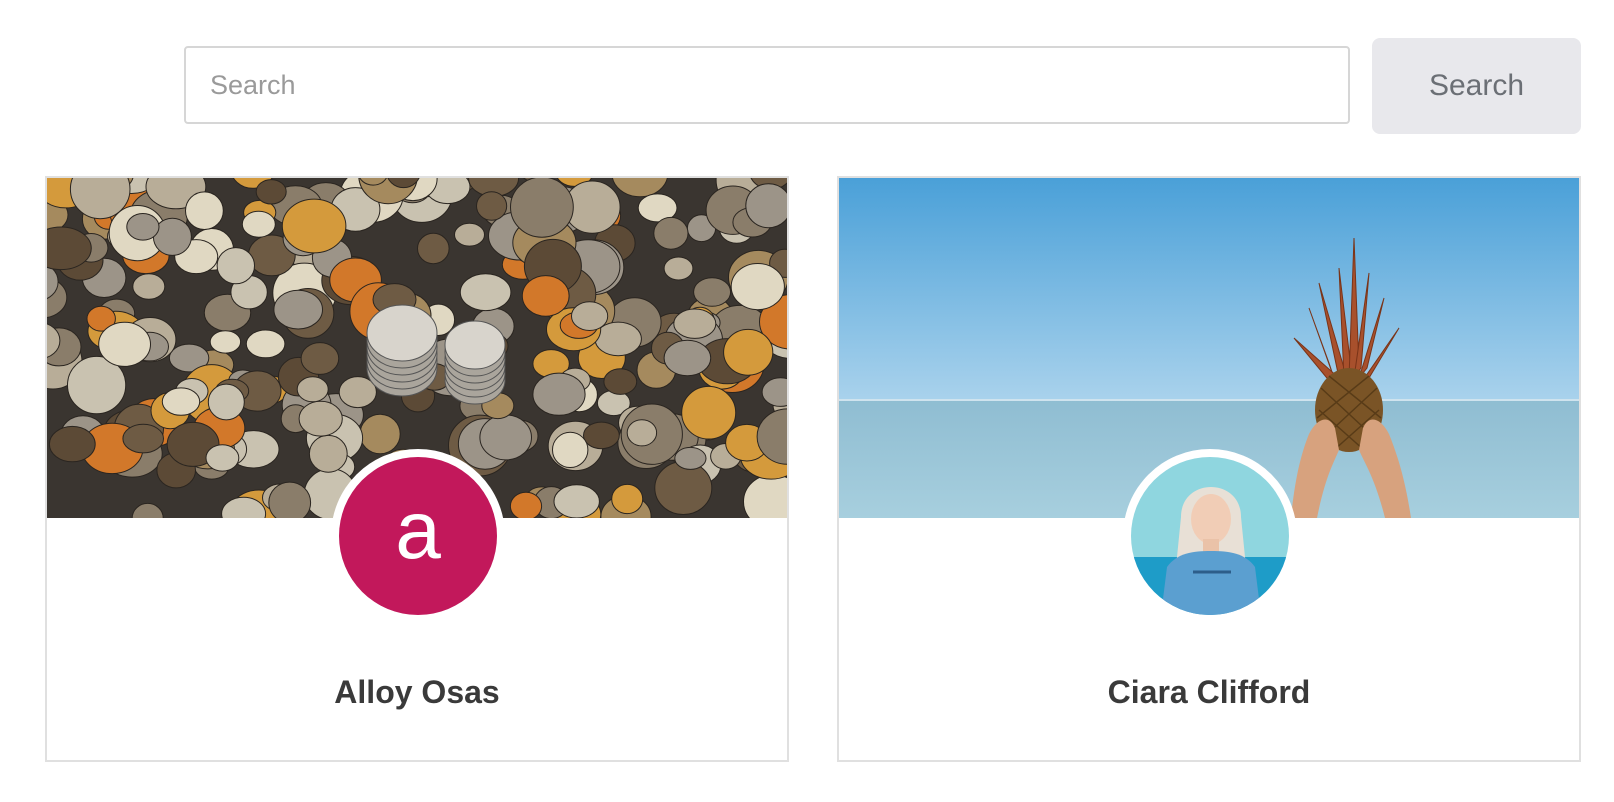  I want to click on avatar-frame, so click(1210, 536).